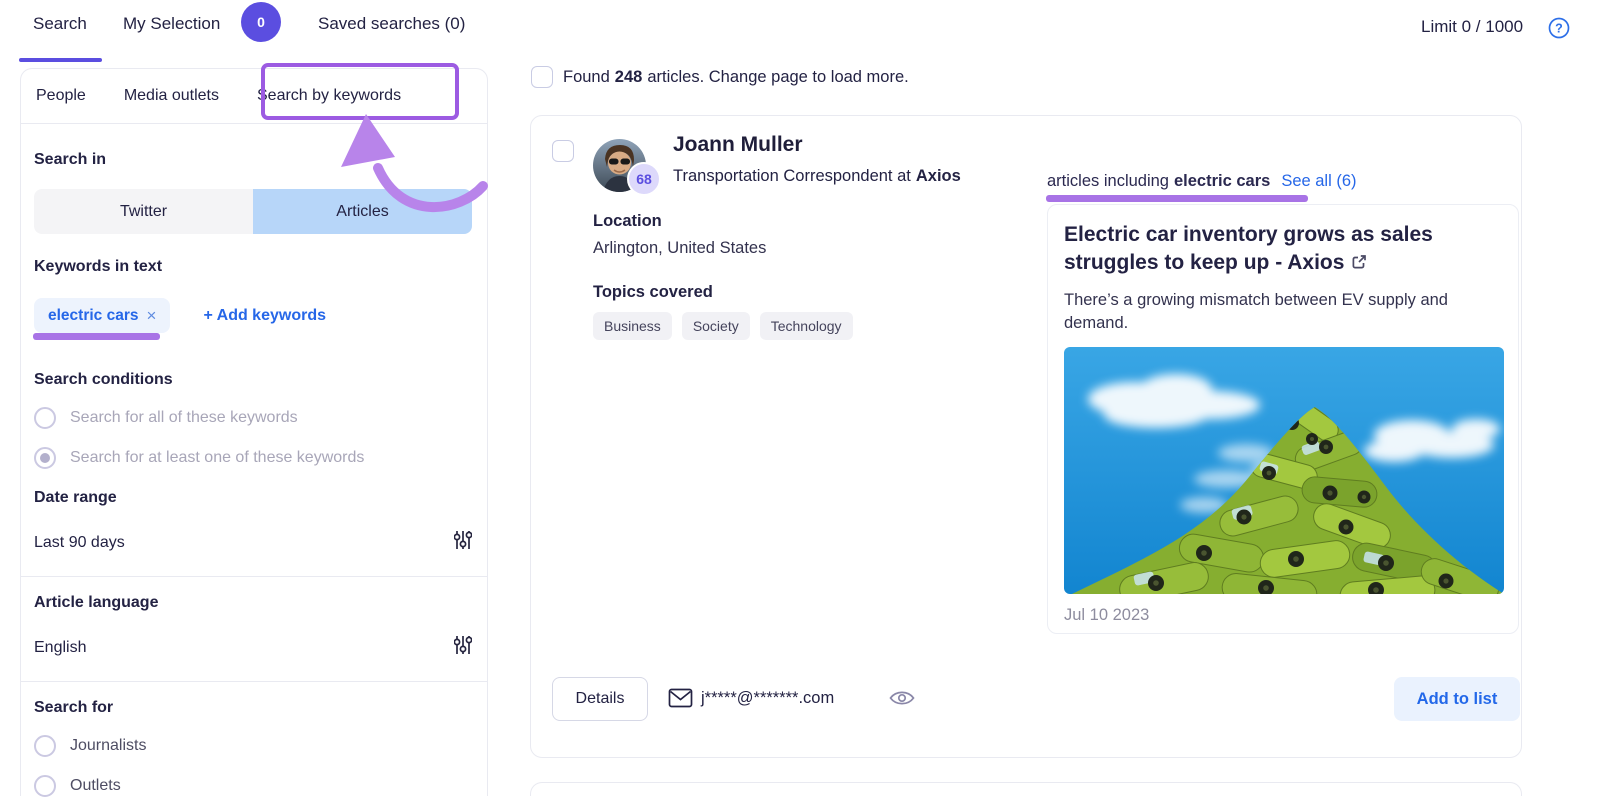  What do you see at coordinates (108, 745) in the screenshot?
I see `radio-journalists-label: Journalists` at bounding box center [108, 745].